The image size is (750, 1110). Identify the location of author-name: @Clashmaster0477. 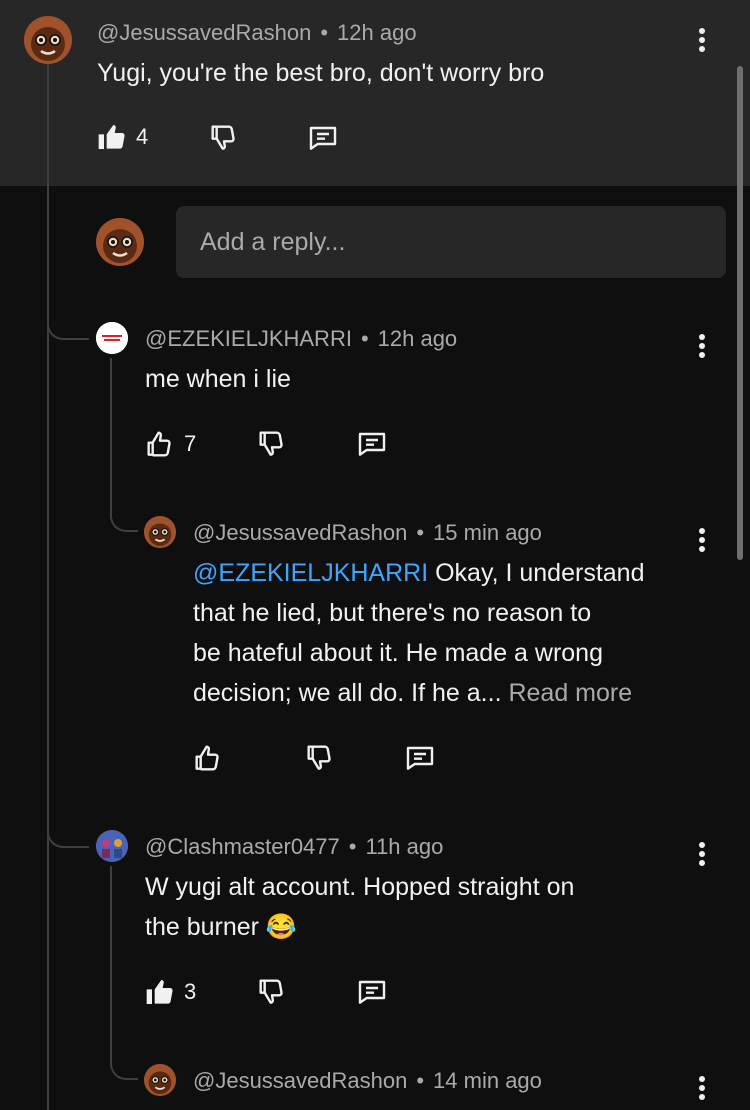
(242, 846).